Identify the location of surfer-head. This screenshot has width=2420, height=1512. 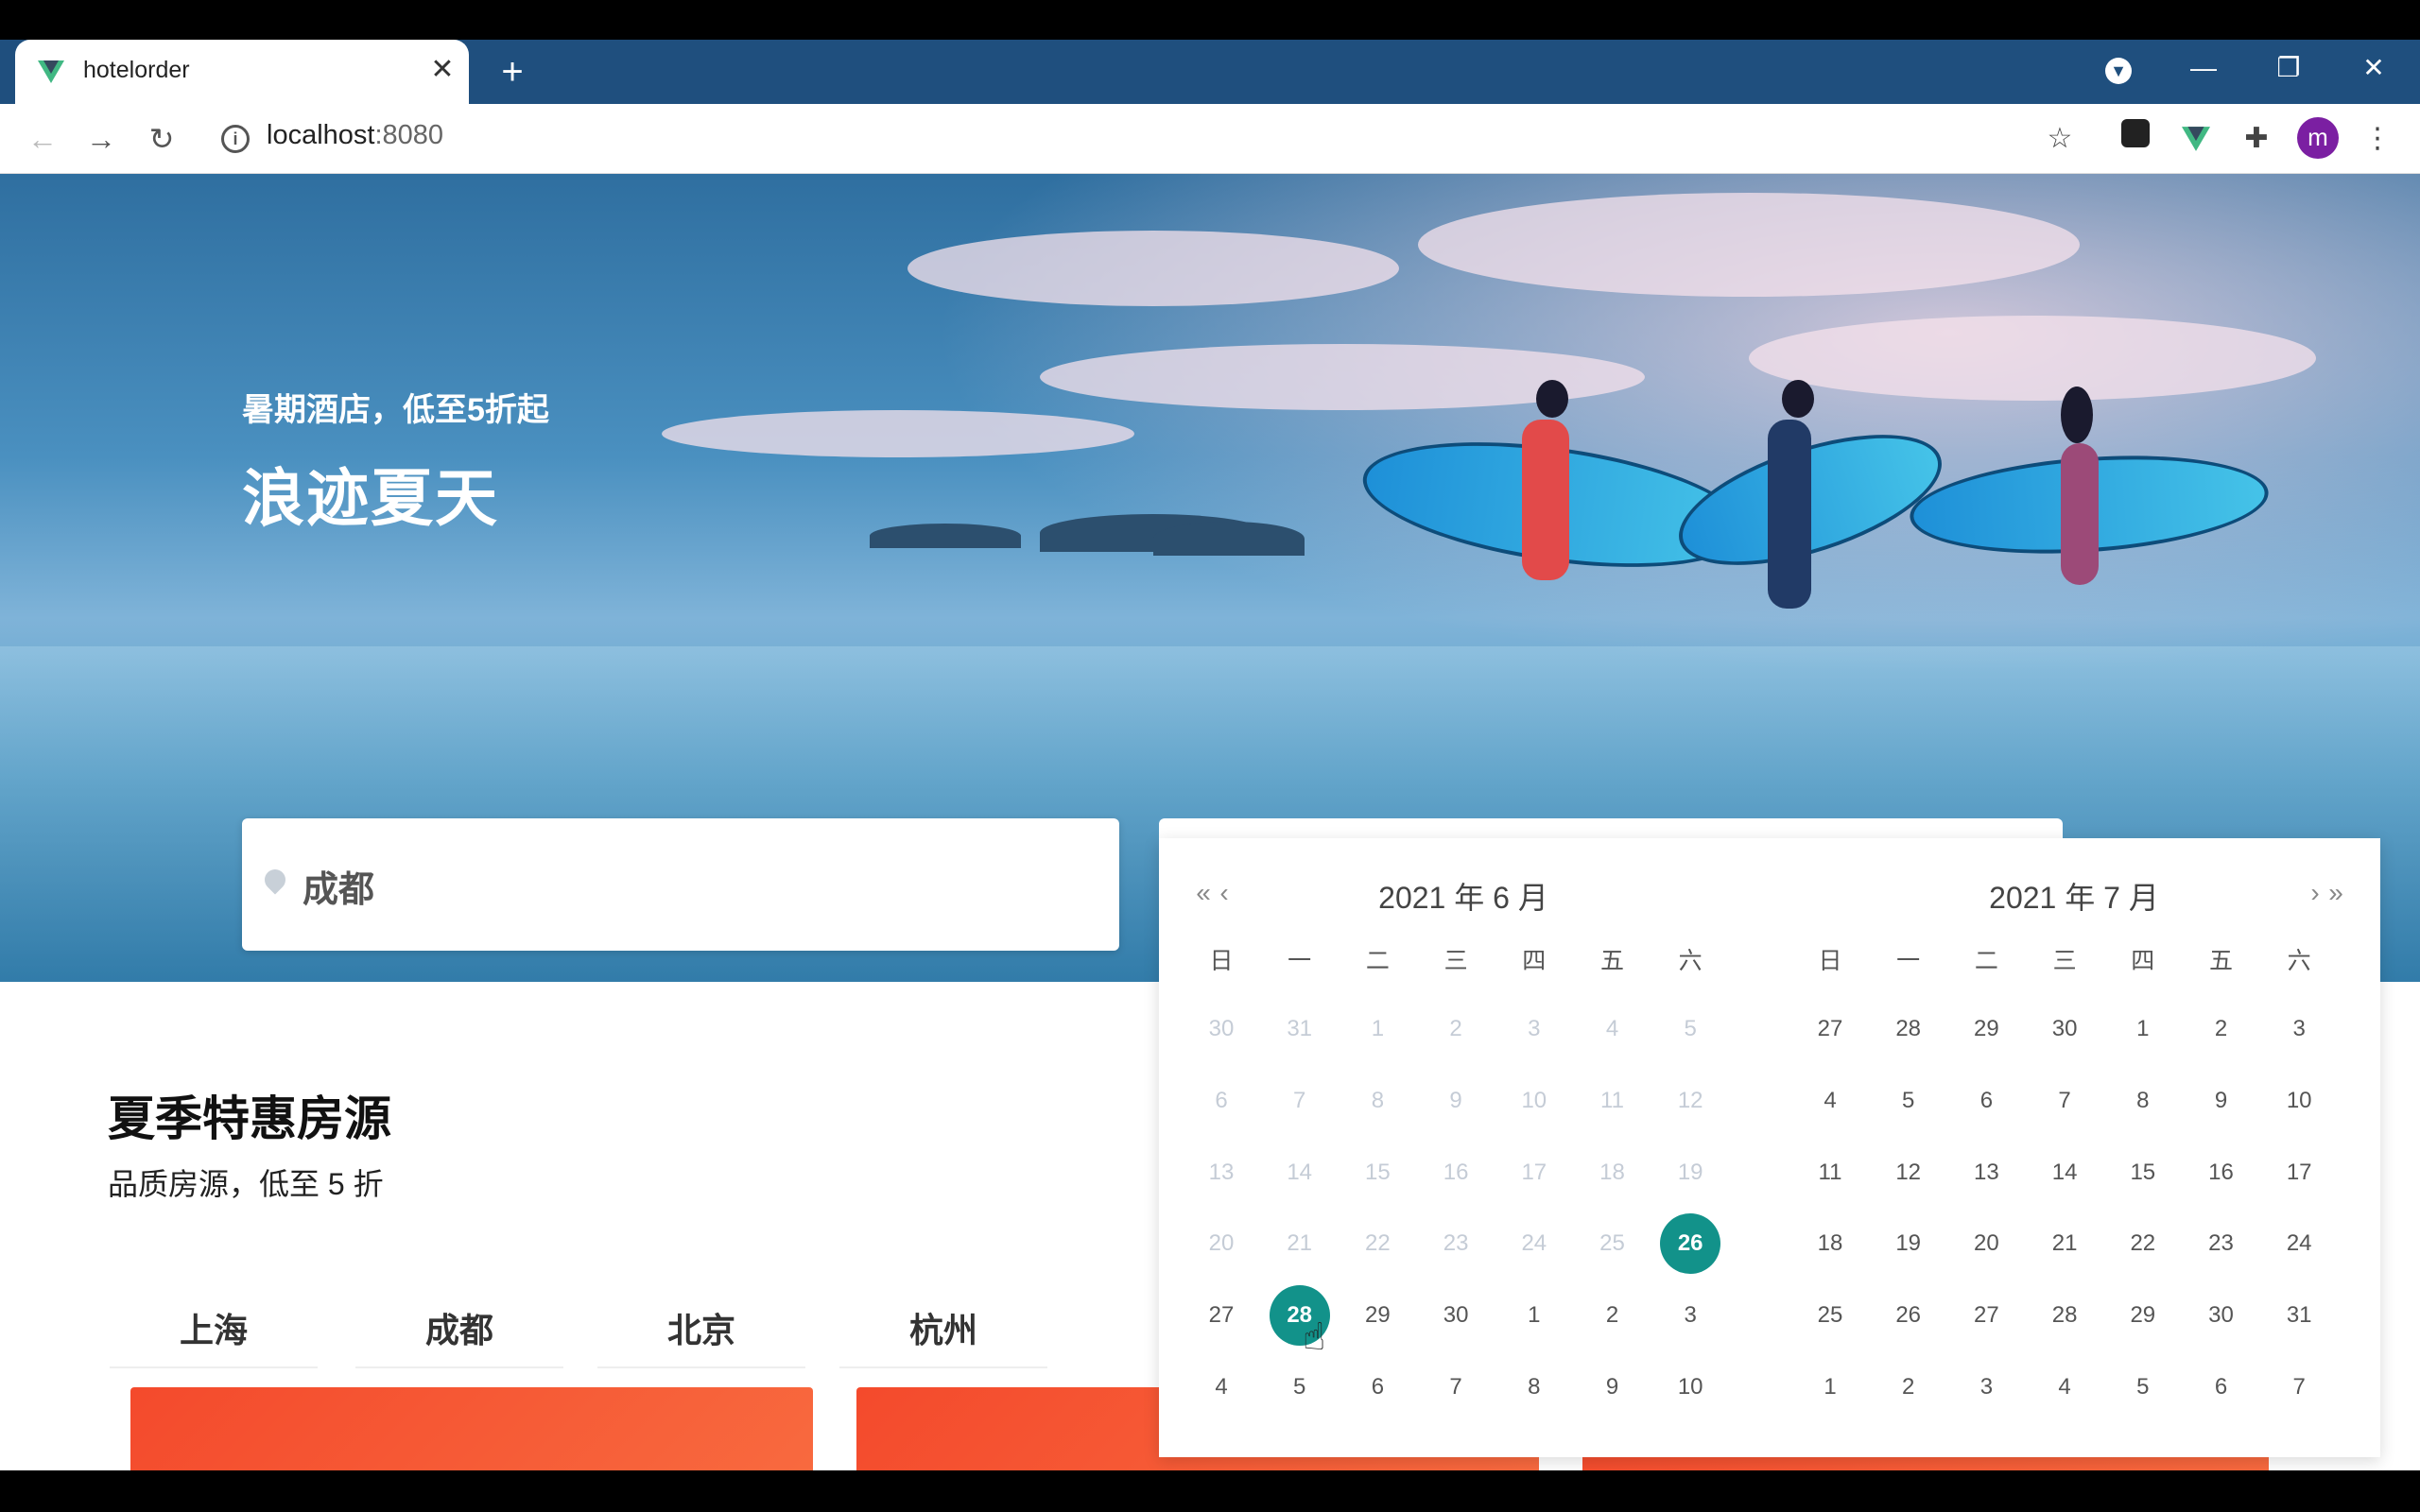
(1552, 399).